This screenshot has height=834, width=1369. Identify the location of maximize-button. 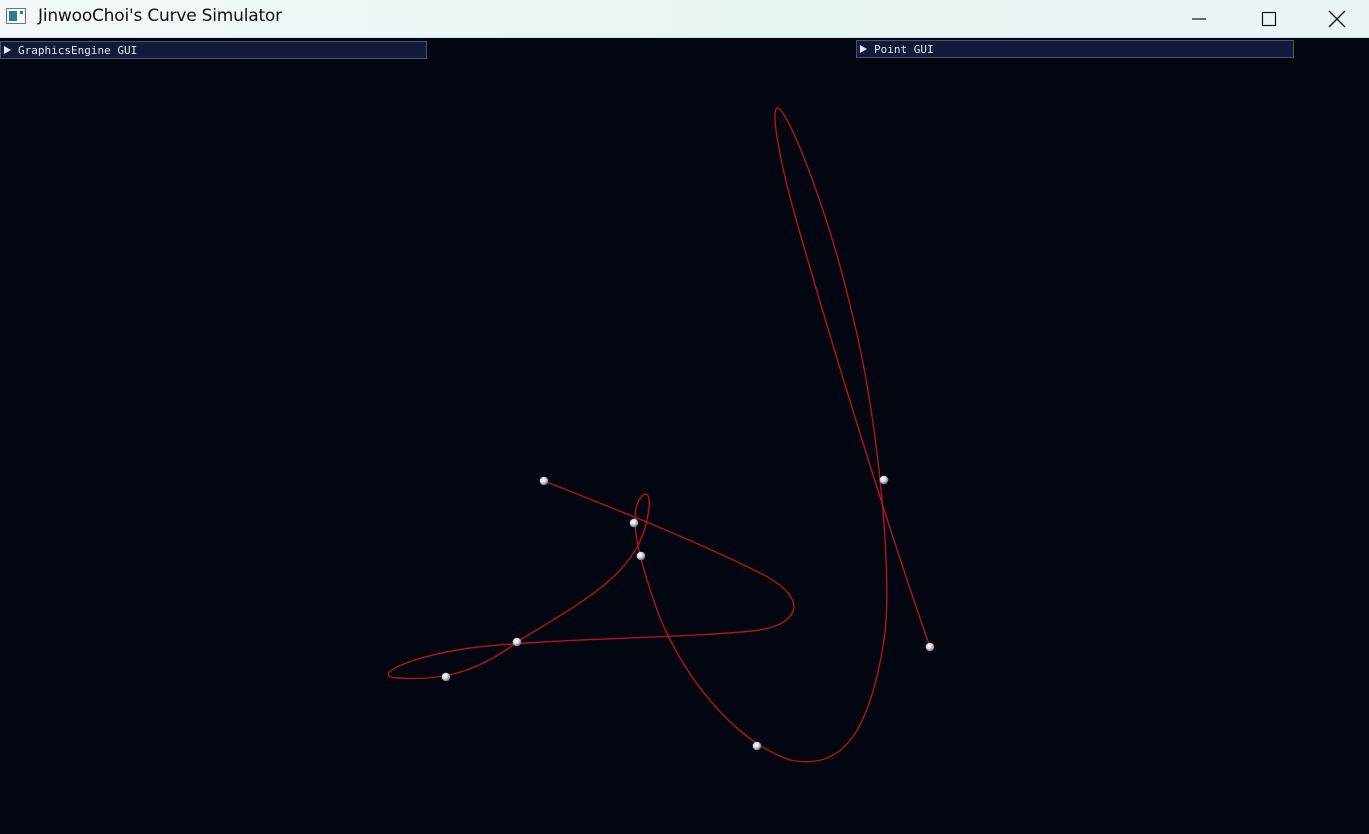
(1269, 19).